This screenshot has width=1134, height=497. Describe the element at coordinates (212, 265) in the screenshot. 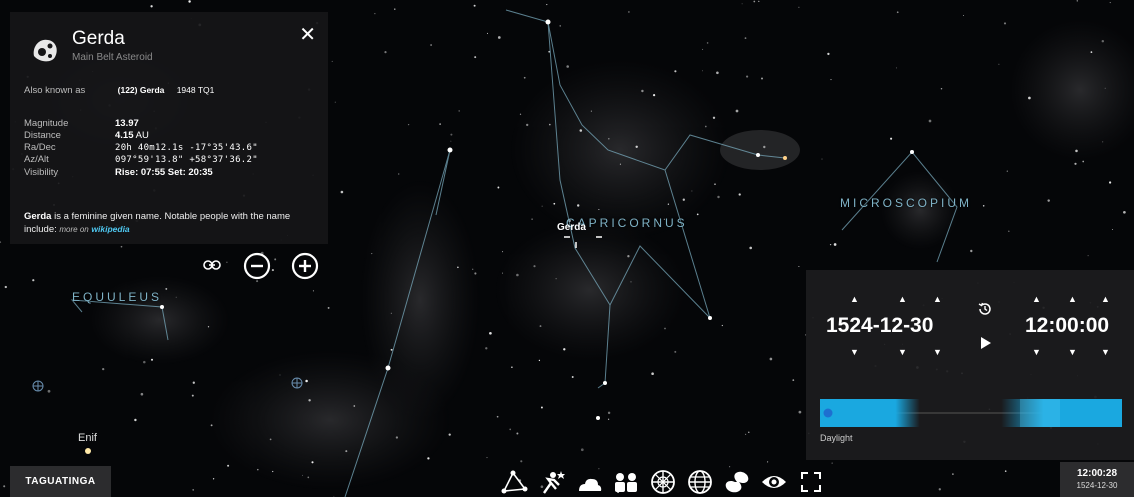

I see `link-icon` at that location.